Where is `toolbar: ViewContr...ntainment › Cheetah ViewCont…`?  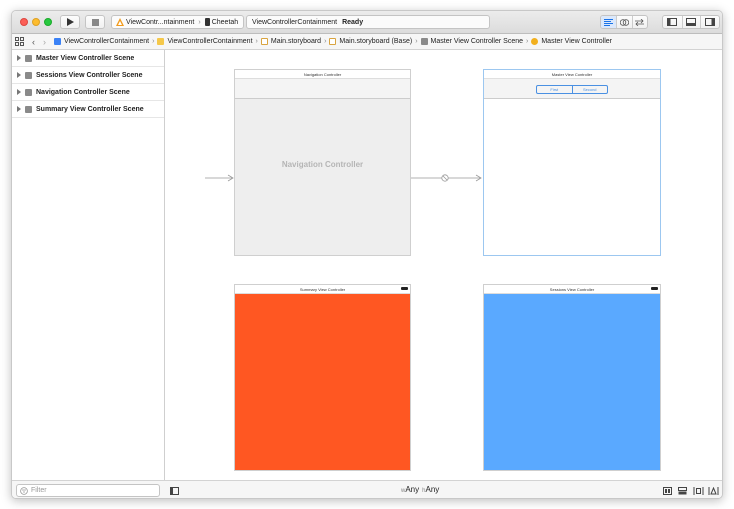 toolbar: ViewContr...ntainment › Cheetah ViewCont… is located at coordinates (367, 22).